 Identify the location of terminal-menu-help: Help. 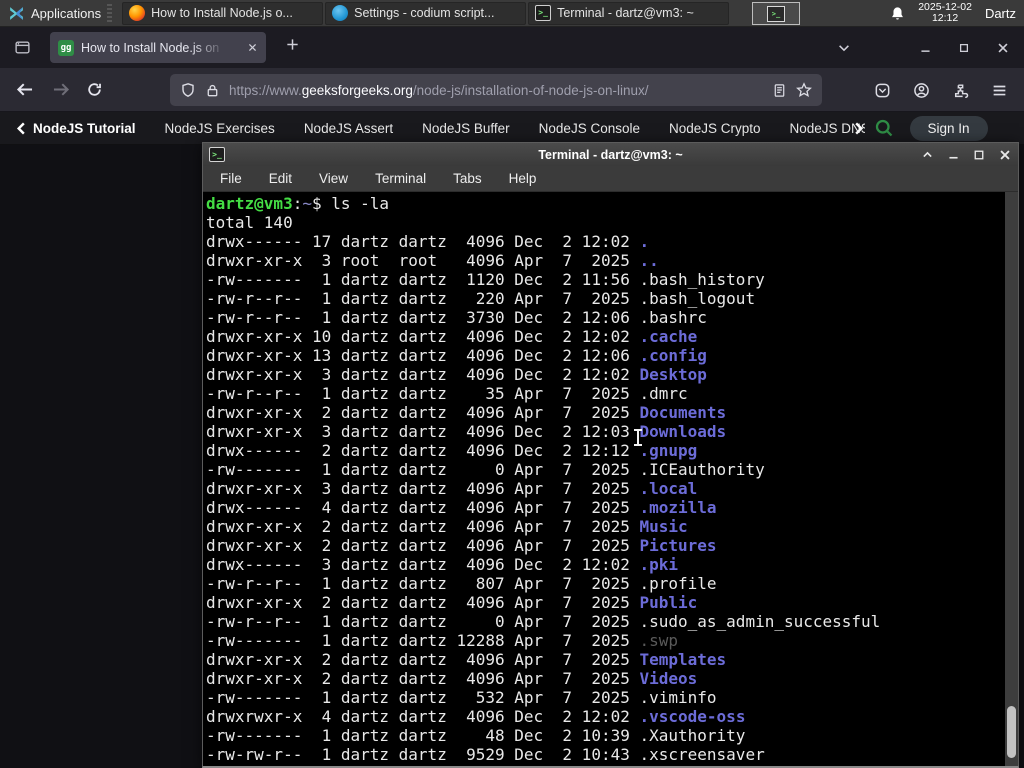
(523, 178).